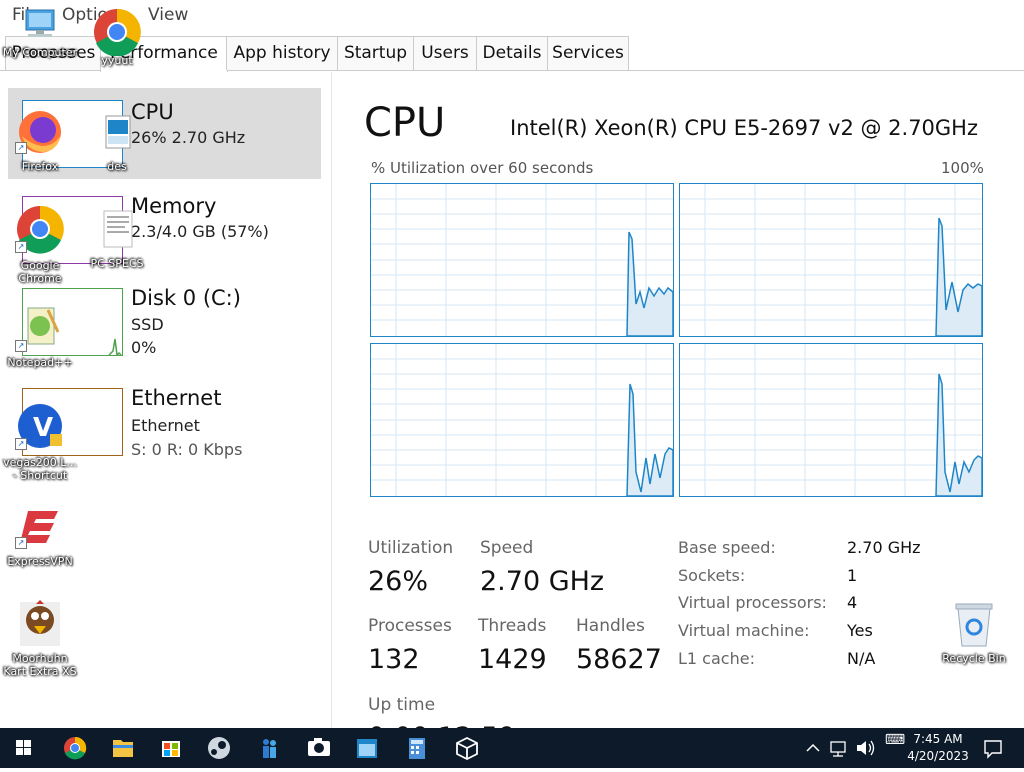 This screenshot has height=772, width=1024. I want to click on folder-icon, so click(123, 748).